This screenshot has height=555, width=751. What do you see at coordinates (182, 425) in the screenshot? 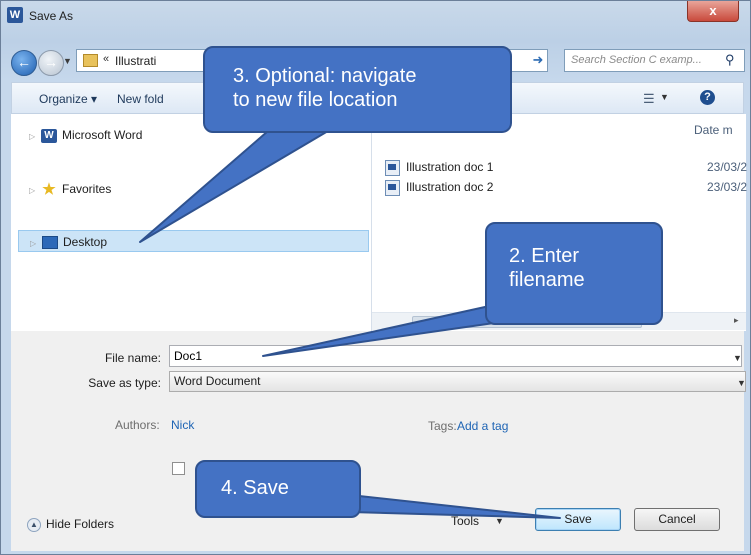
I see `authors-value: Nick` at bounding box center [182, 425].